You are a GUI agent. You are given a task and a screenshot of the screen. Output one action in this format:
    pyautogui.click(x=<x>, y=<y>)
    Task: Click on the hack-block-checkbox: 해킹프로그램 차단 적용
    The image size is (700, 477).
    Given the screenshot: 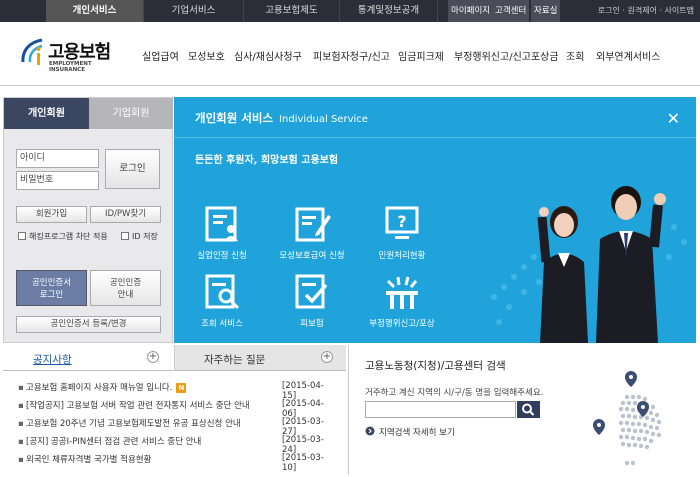 What is the action you would take?
    pyautogui.click(x=63, y=236)
    